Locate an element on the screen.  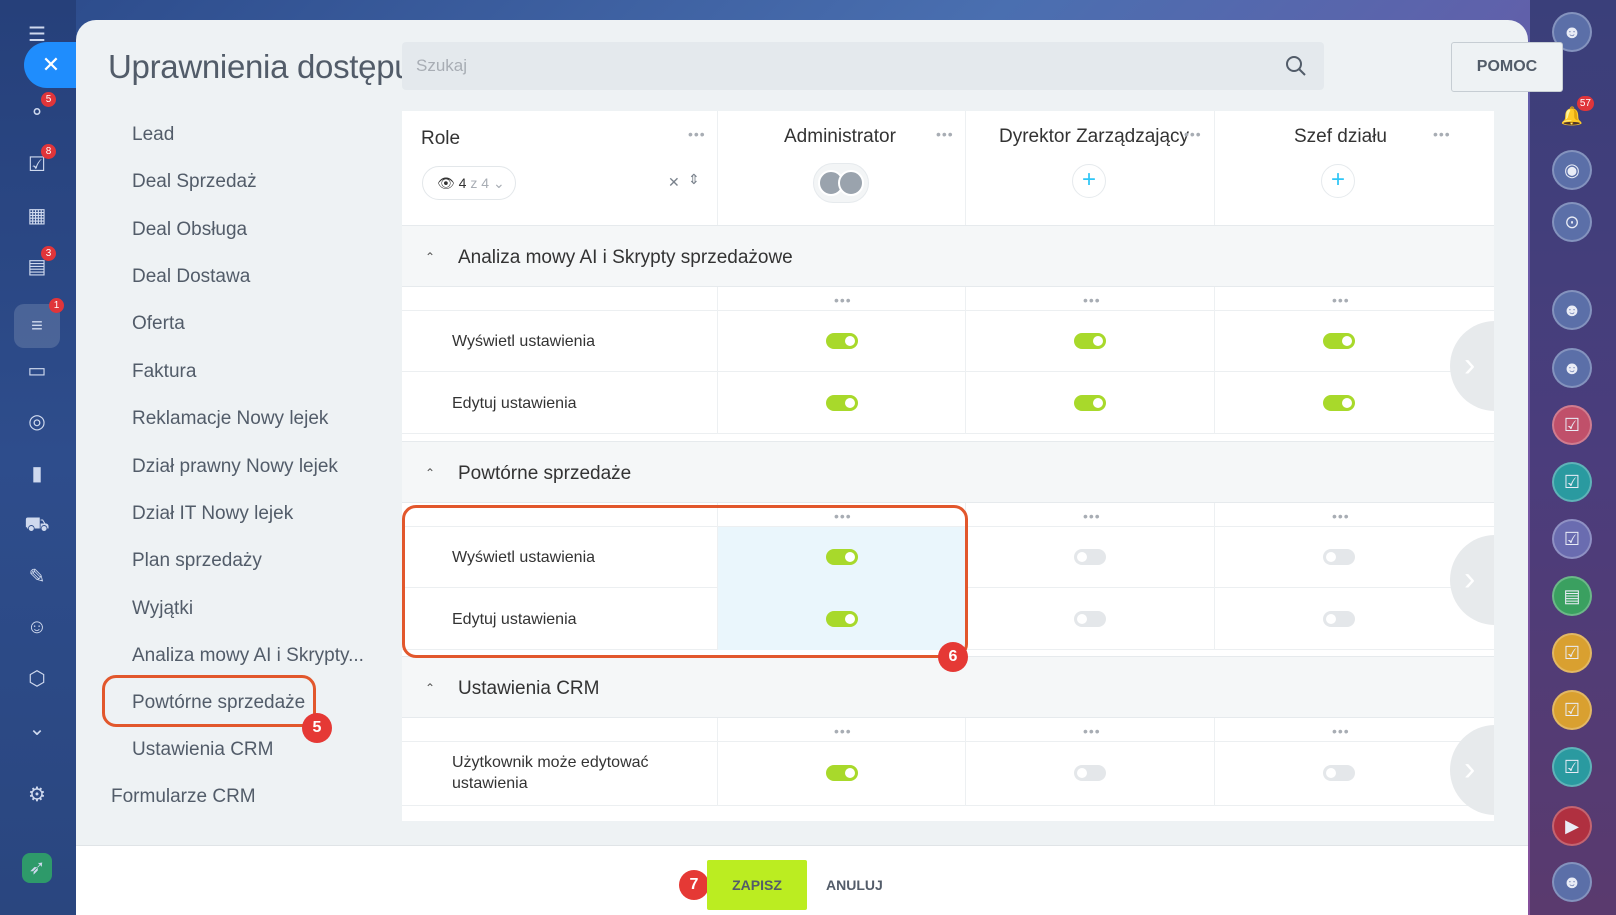
search-box is located at coordinates (863, 66).